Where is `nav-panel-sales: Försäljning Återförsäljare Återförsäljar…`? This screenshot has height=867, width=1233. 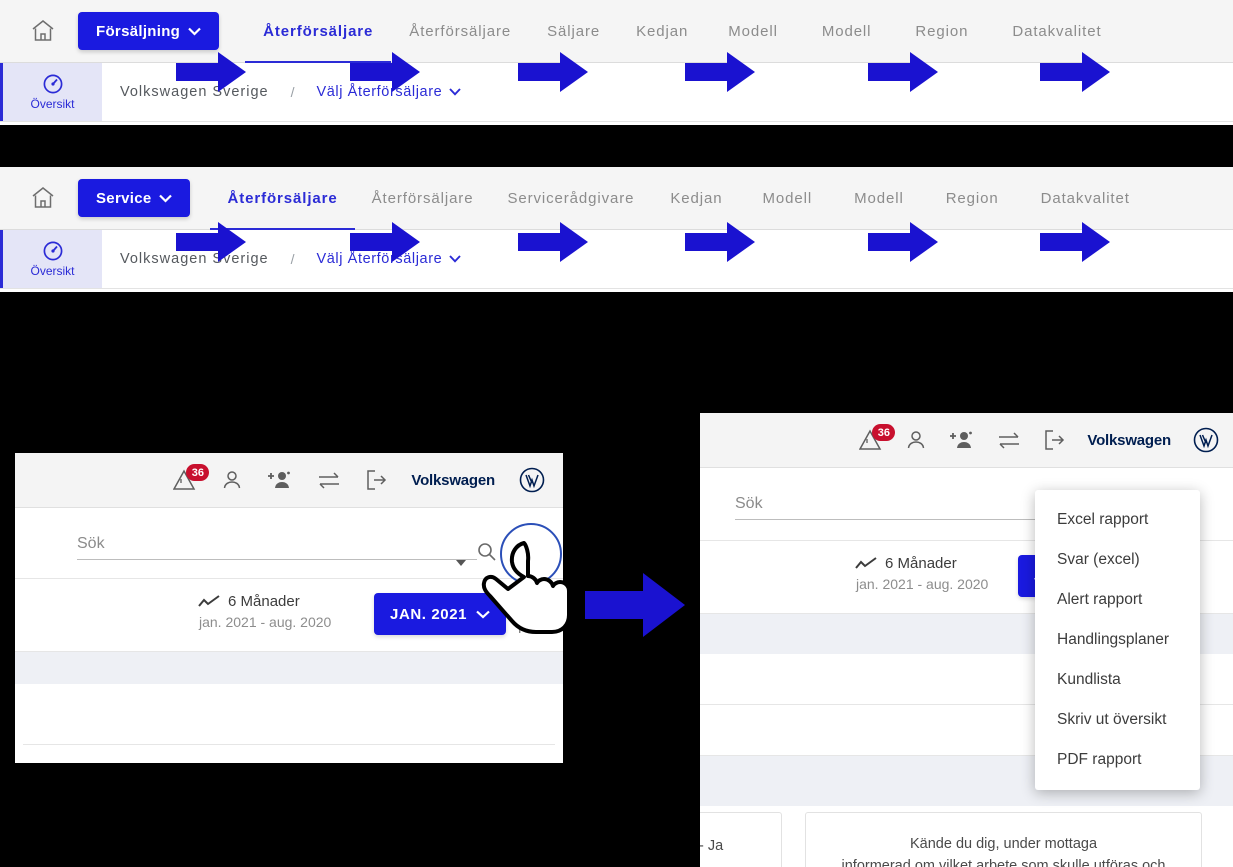 nav-panel-sales: Försäljning Återförsäljare Återförsäljar… is located at coordinates (616, 62).